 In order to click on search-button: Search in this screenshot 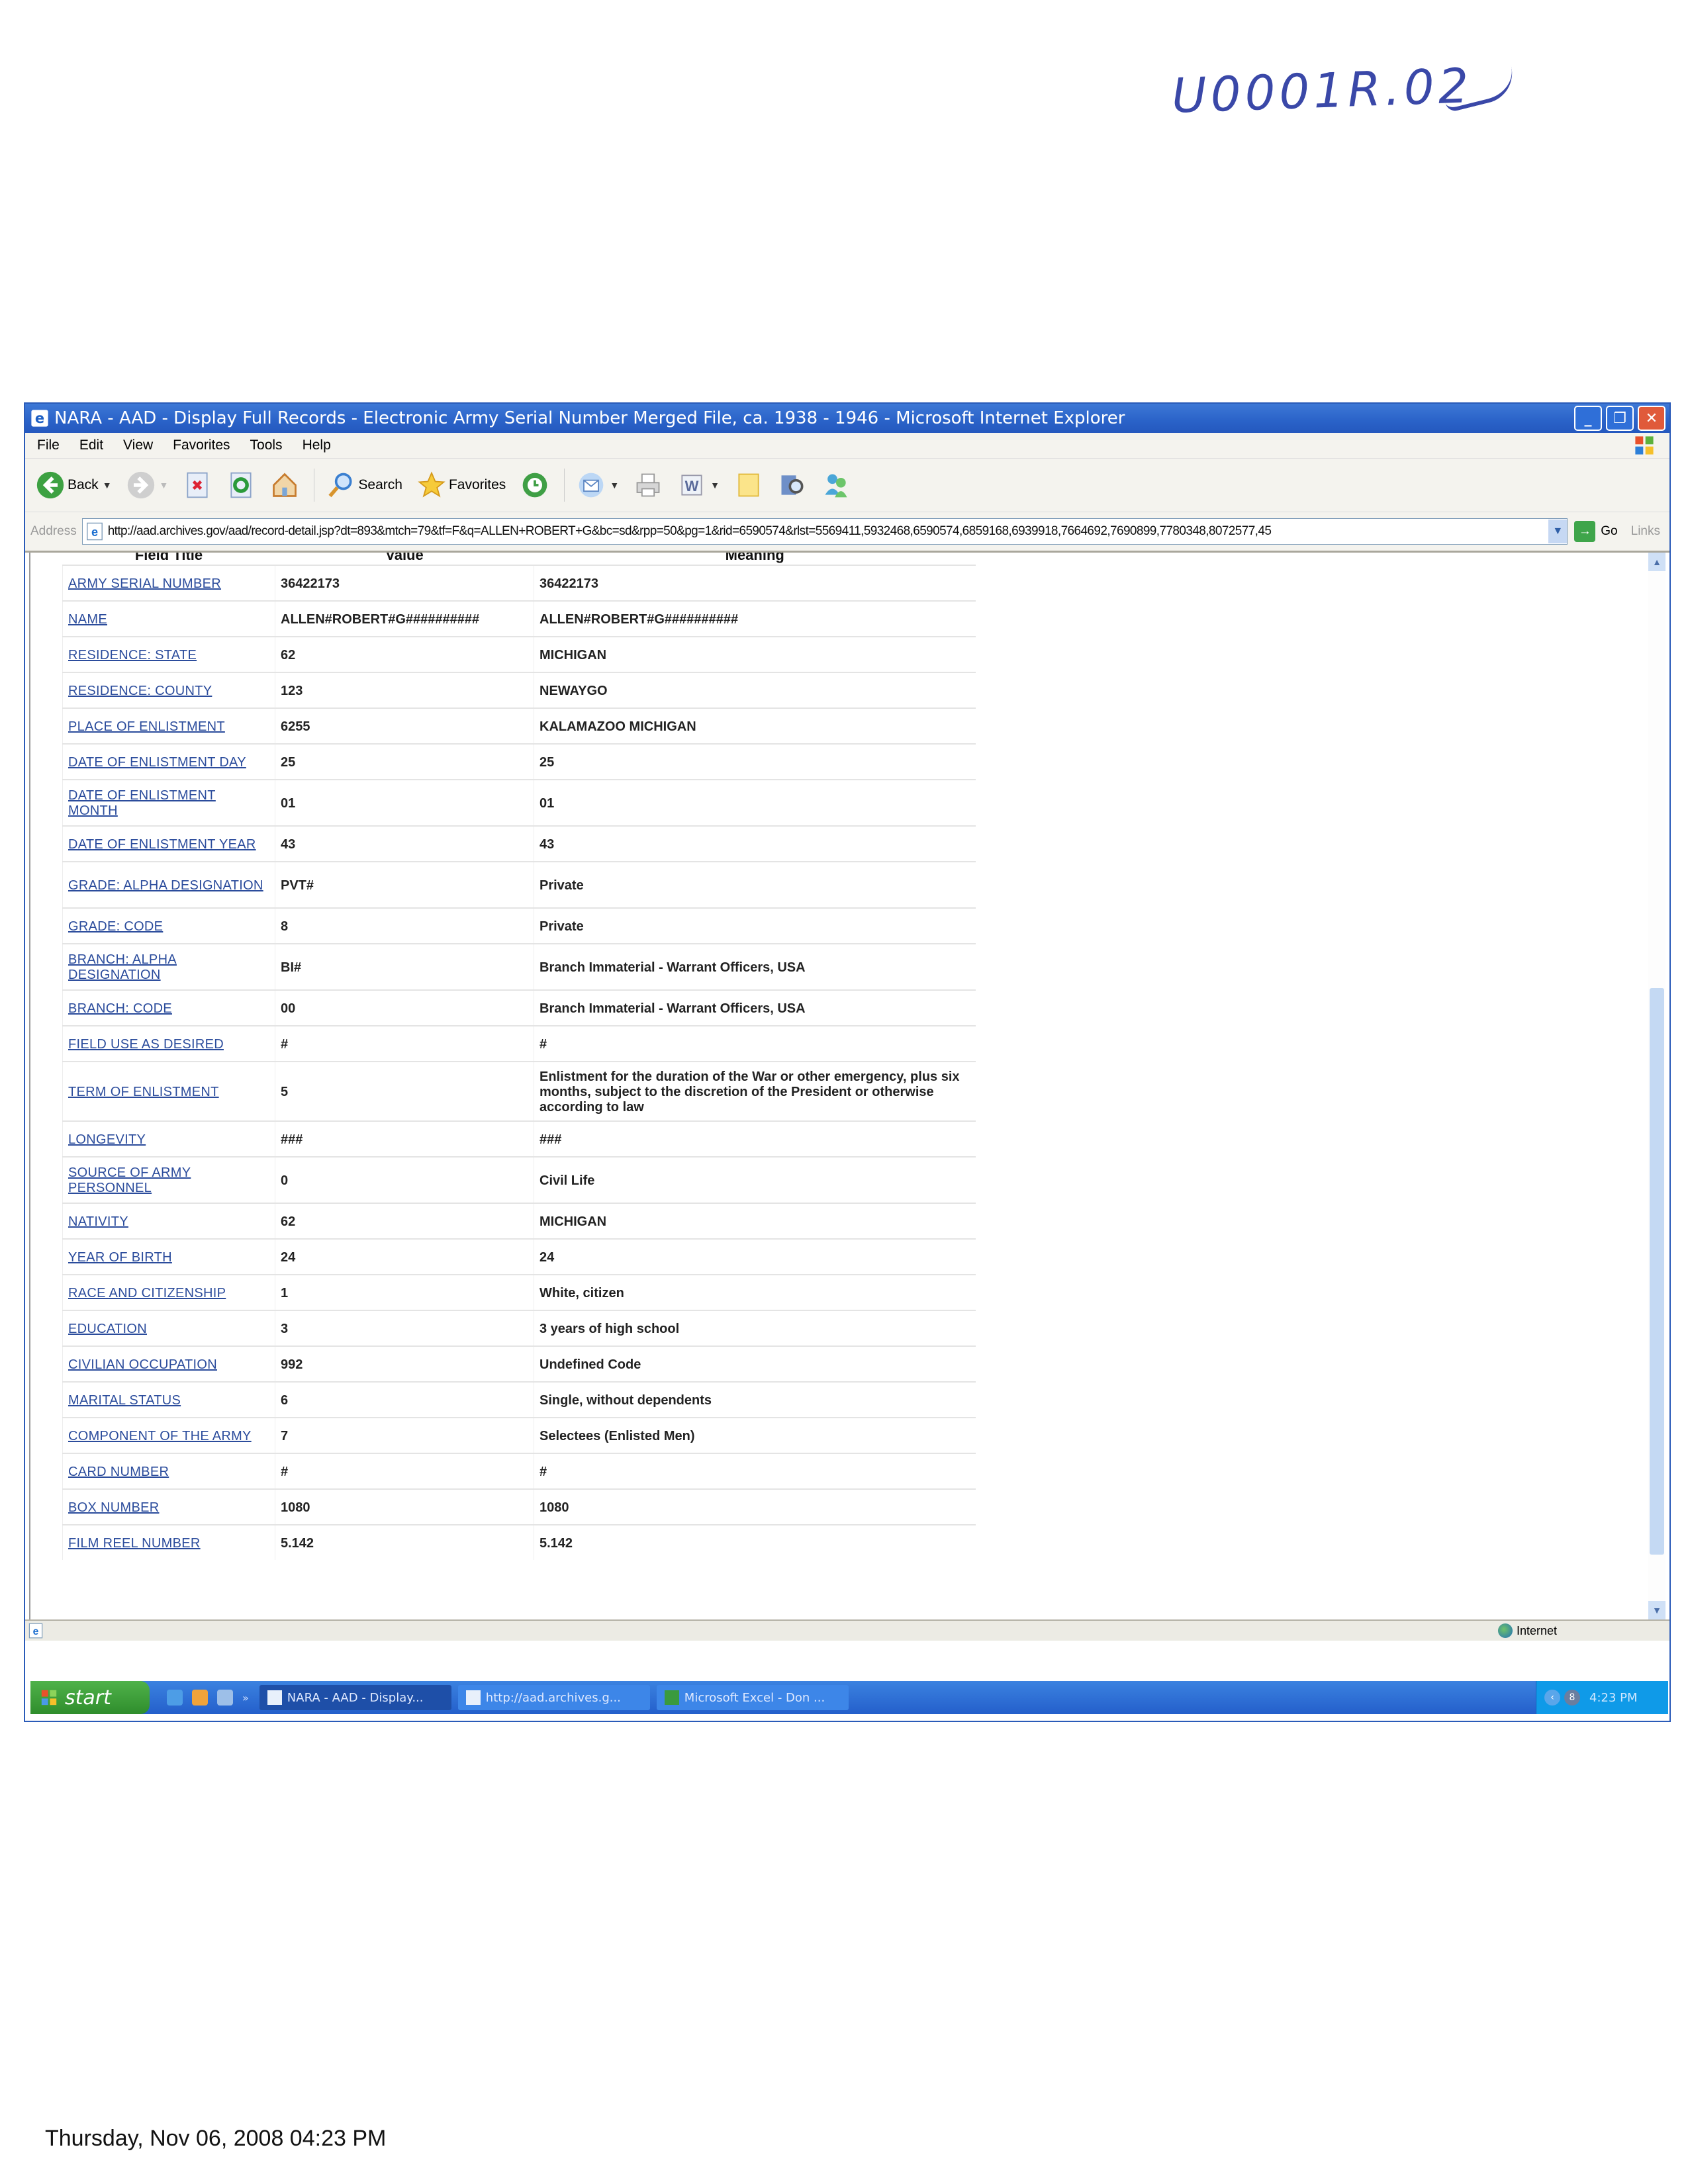, I will do `click(364, 486)`.